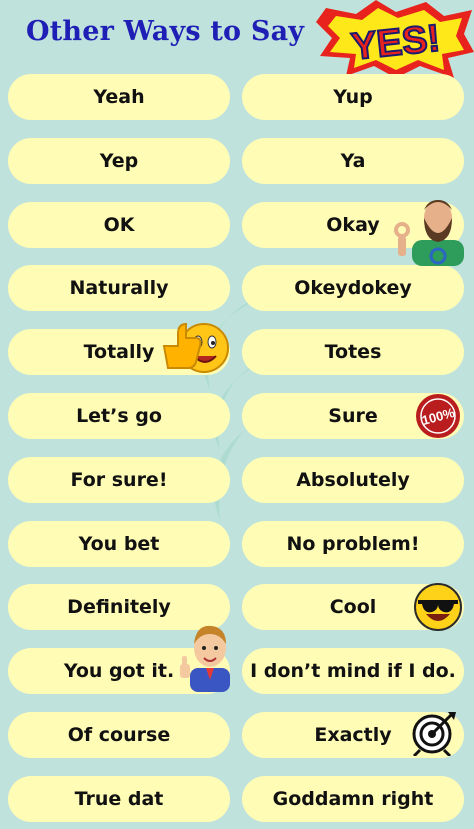 Image resolution: width=474 pixels, height=829 pixels. What do you see at coordinates (353, 544) in the screenshot?
I see `phrase-pill: No problem!` at bounding box center [353, 544].